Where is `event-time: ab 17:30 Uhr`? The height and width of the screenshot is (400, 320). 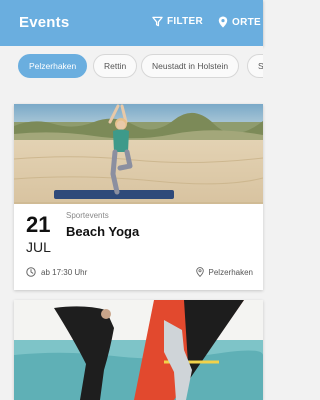 event-time: ab 17:30 Uhr is located at coordinates (56, 272).